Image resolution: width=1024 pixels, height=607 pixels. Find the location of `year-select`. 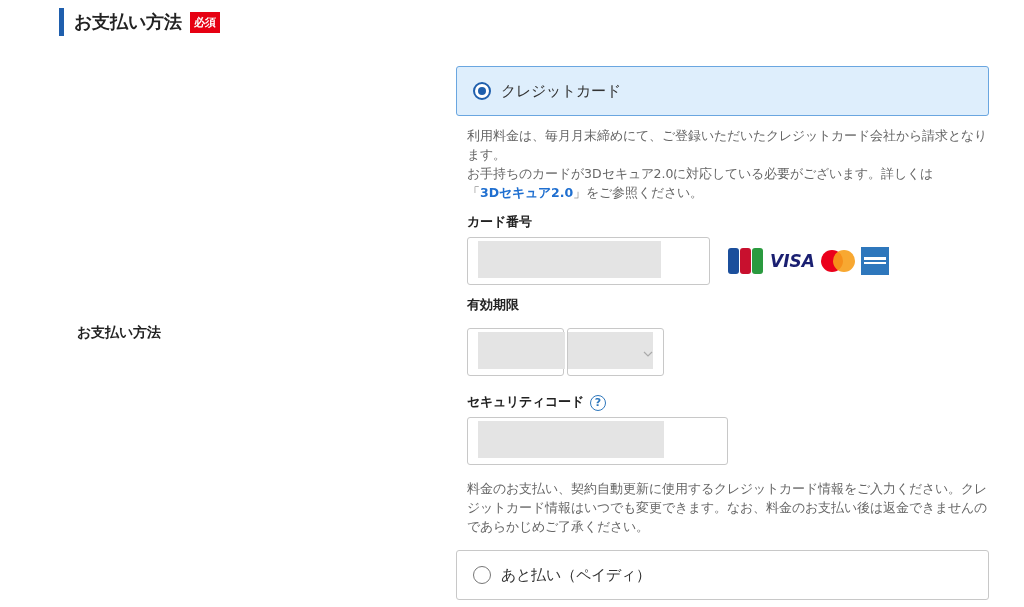

year-select is located at coordinates (615, 352).